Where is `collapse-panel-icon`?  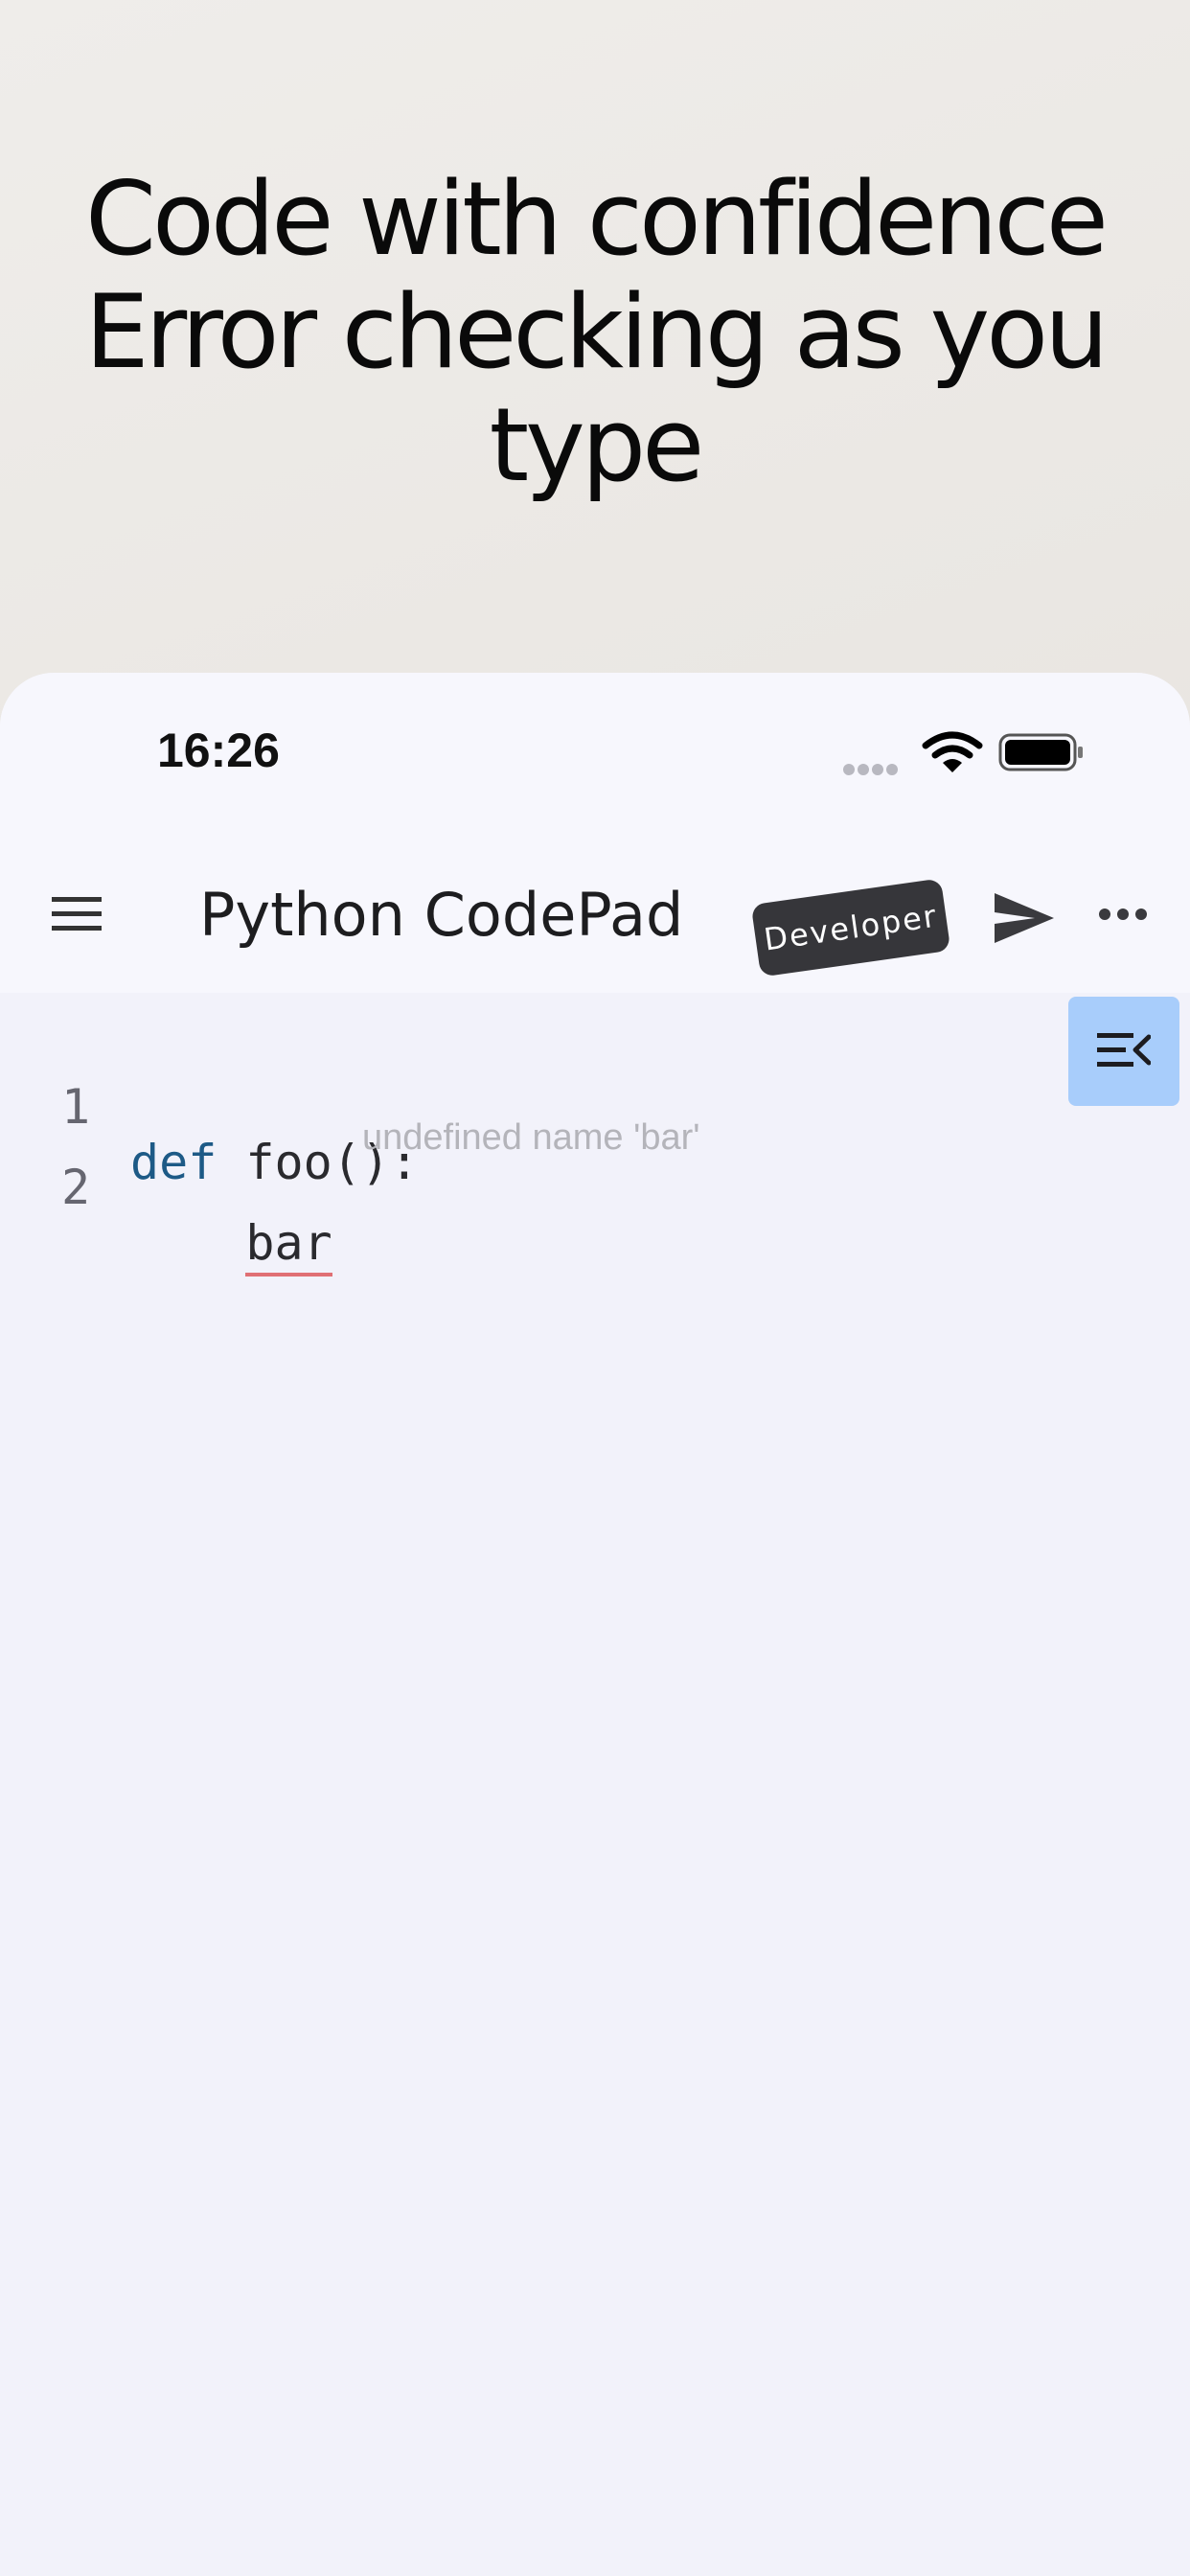
collapse-panel-icon is located at coordinates (1124, 1050).